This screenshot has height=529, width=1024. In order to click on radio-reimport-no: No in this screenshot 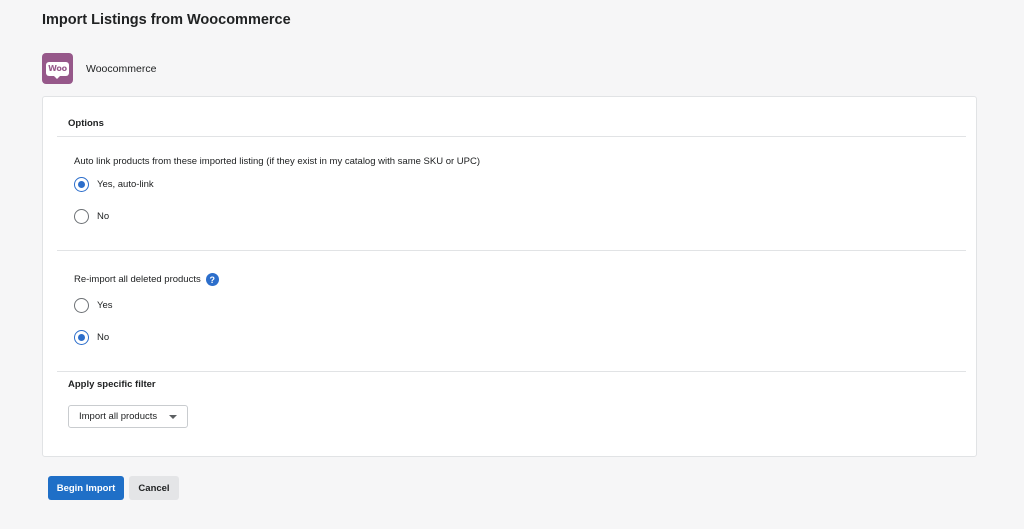, I will do `click(91, 337)`.